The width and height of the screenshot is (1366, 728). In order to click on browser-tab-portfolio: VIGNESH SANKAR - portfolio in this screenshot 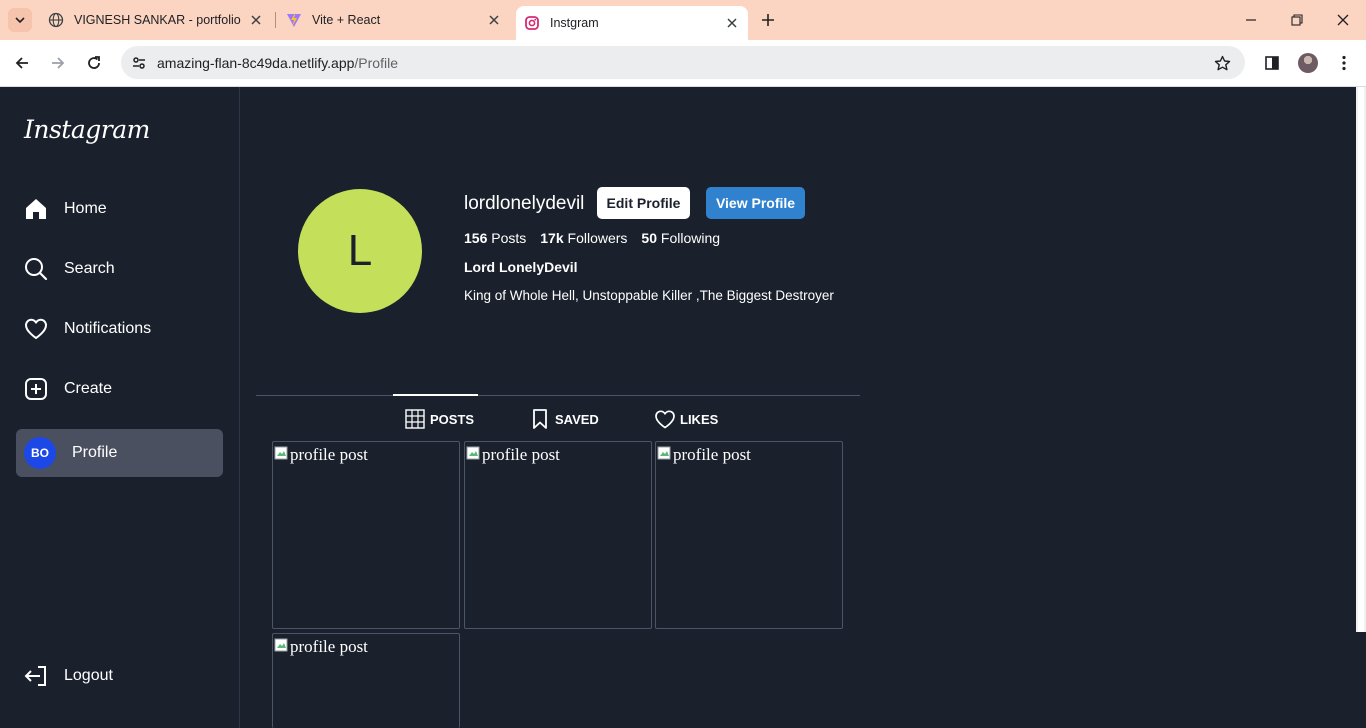, I will do `click(156, 20)`.